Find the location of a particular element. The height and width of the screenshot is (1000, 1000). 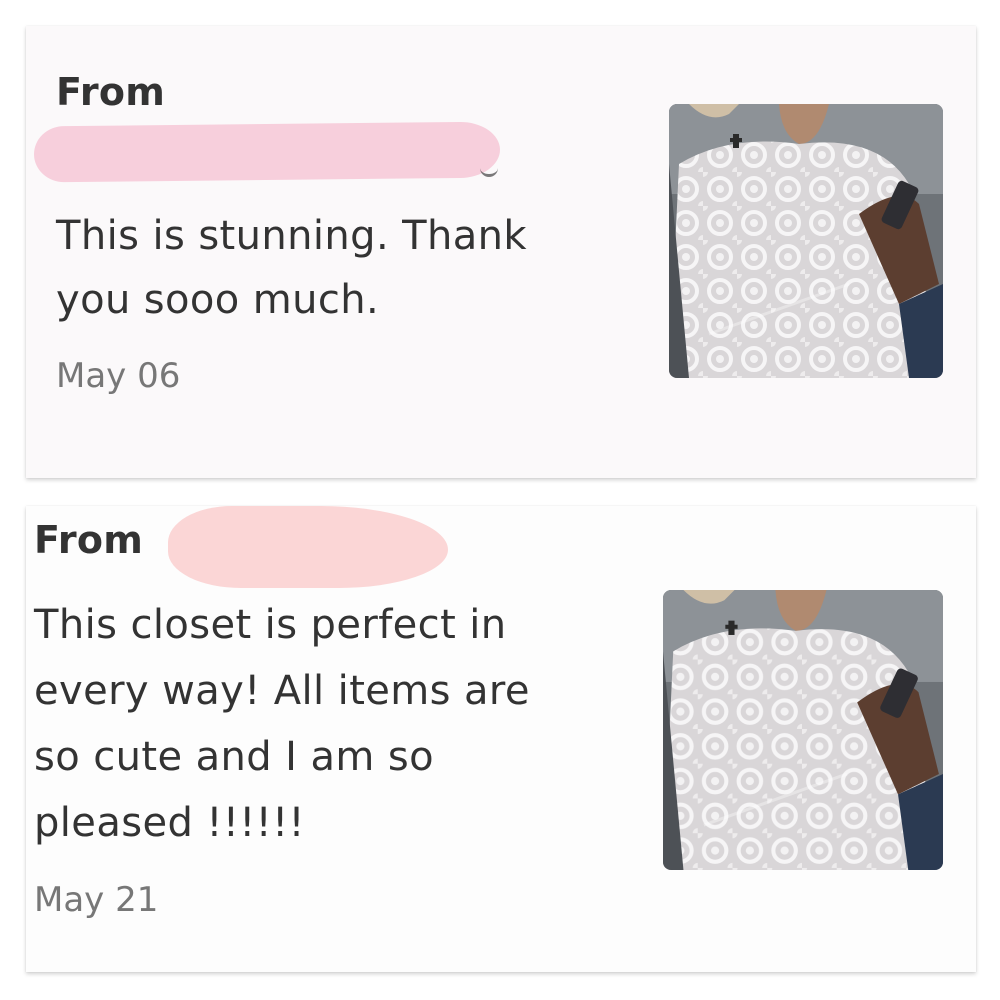

redacted-username-tail is located at coordinates (489, 172).